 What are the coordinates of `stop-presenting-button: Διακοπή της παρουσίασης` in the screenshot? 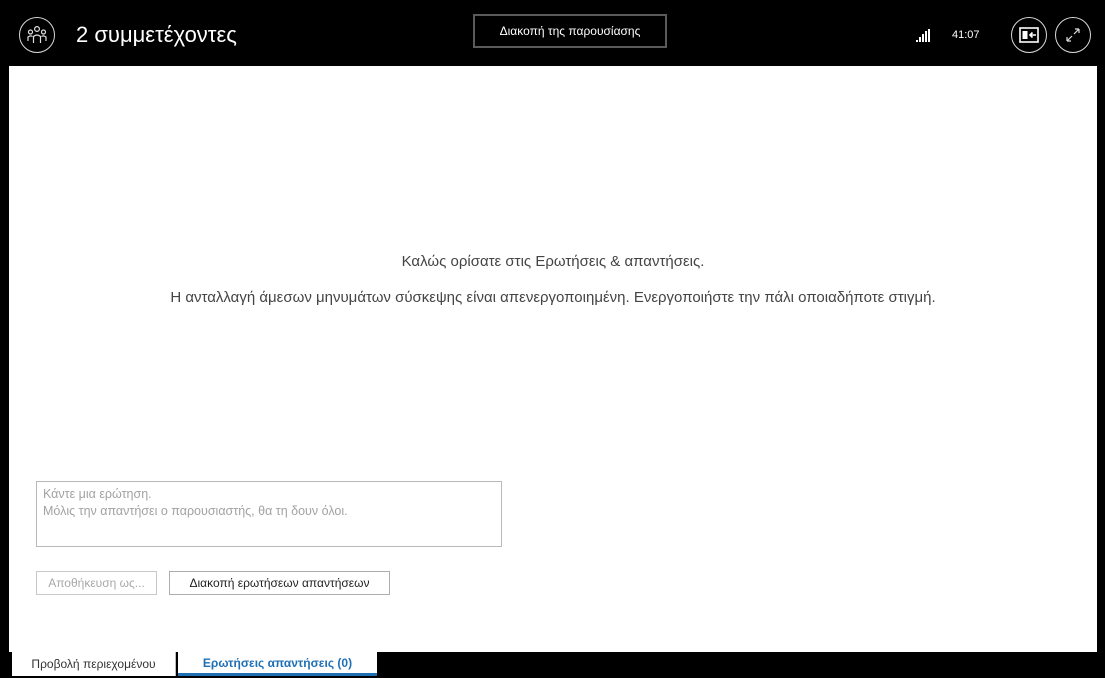 It's located at (570, 31).